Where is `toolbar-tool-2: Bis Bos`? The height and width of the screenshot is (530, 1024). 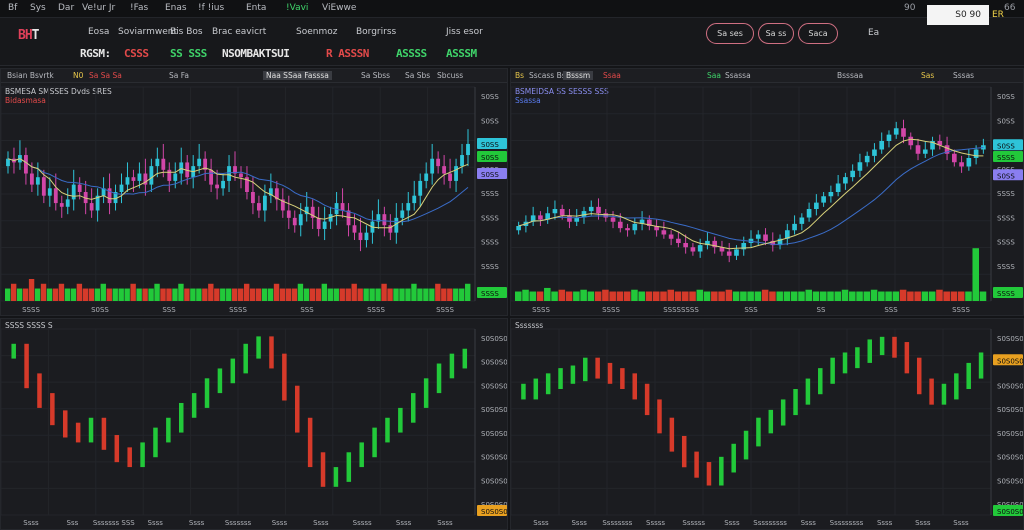
toolbar-tool-2: Bis Bos is located at coordinates (186, 32).